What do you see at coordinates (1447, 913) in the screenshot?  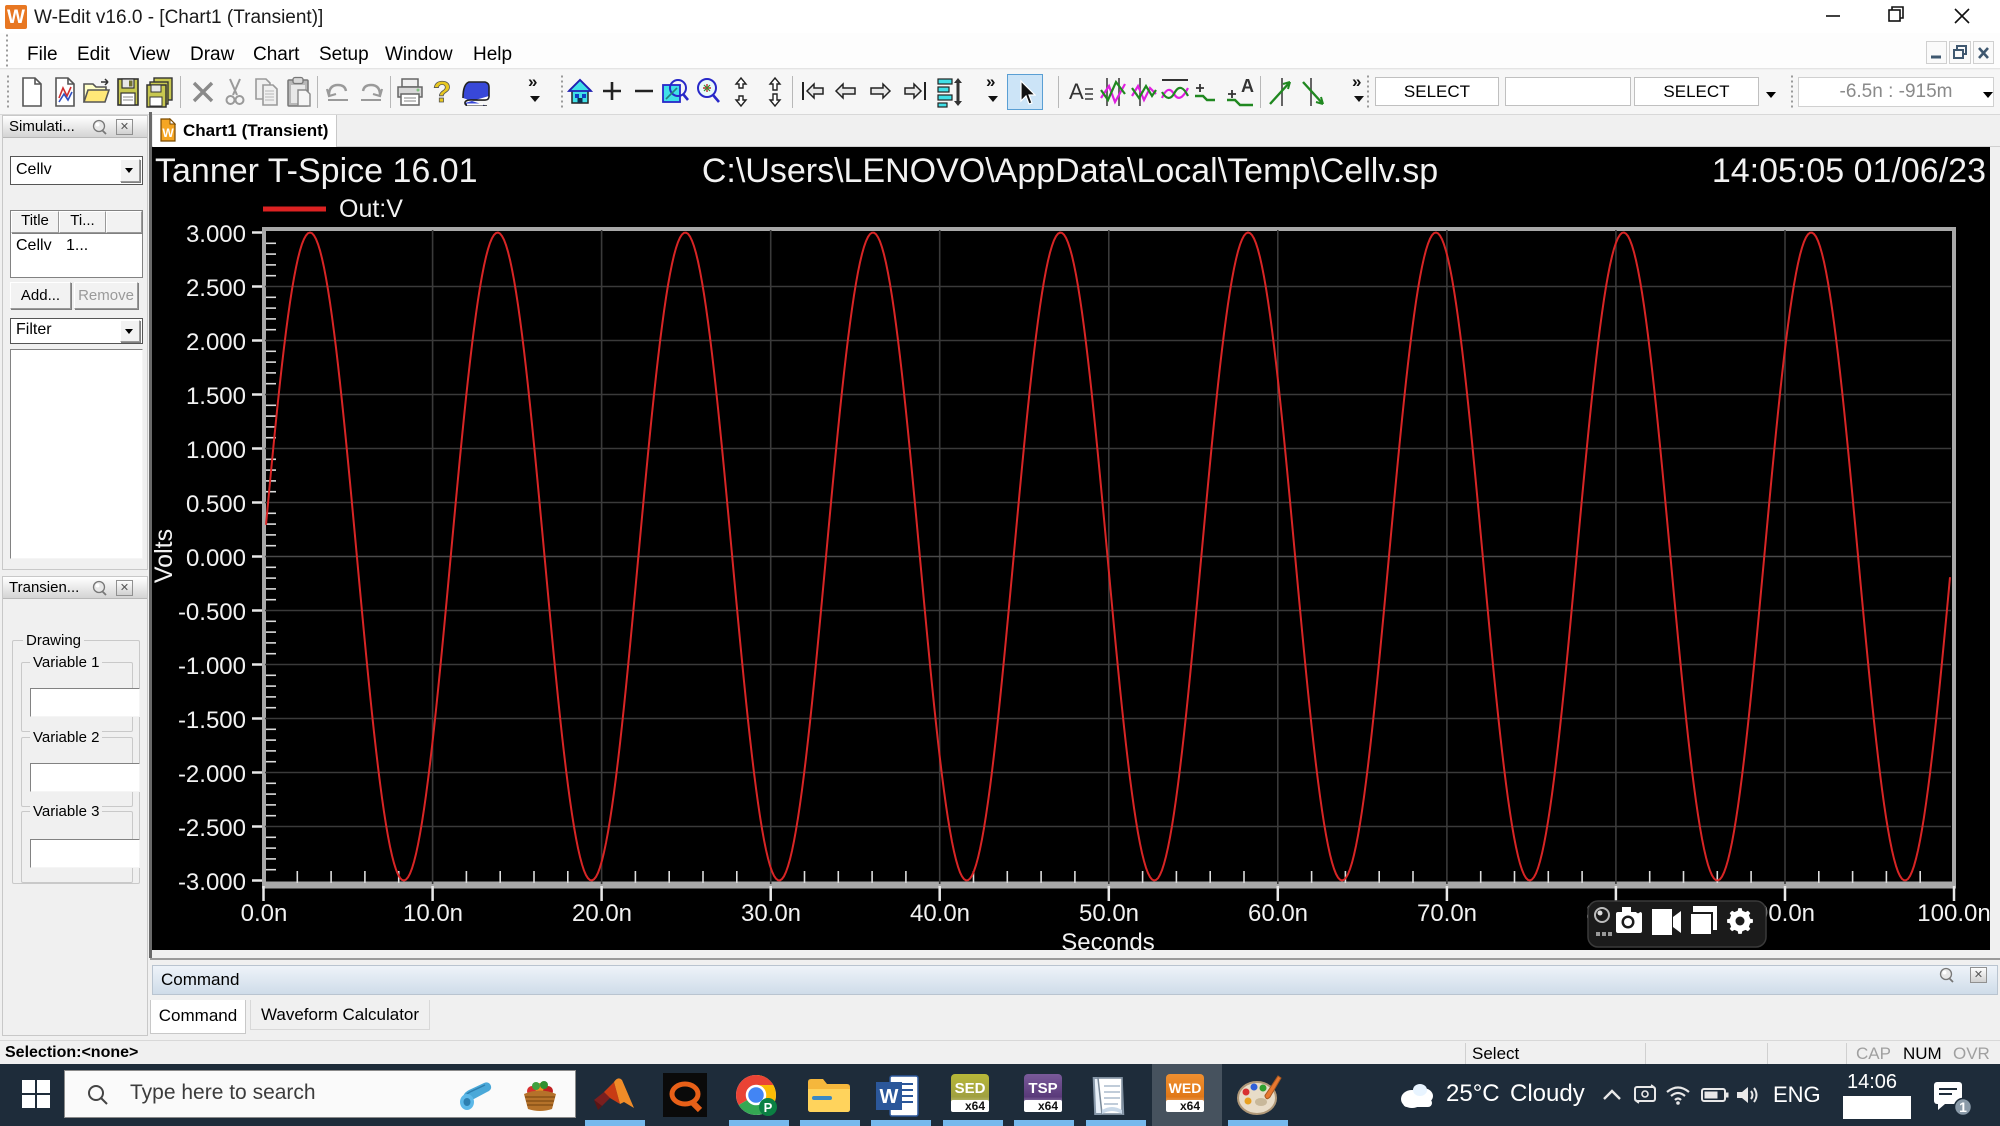 I see `svg-text: 70.0n` at bounding box center [1447, 913].